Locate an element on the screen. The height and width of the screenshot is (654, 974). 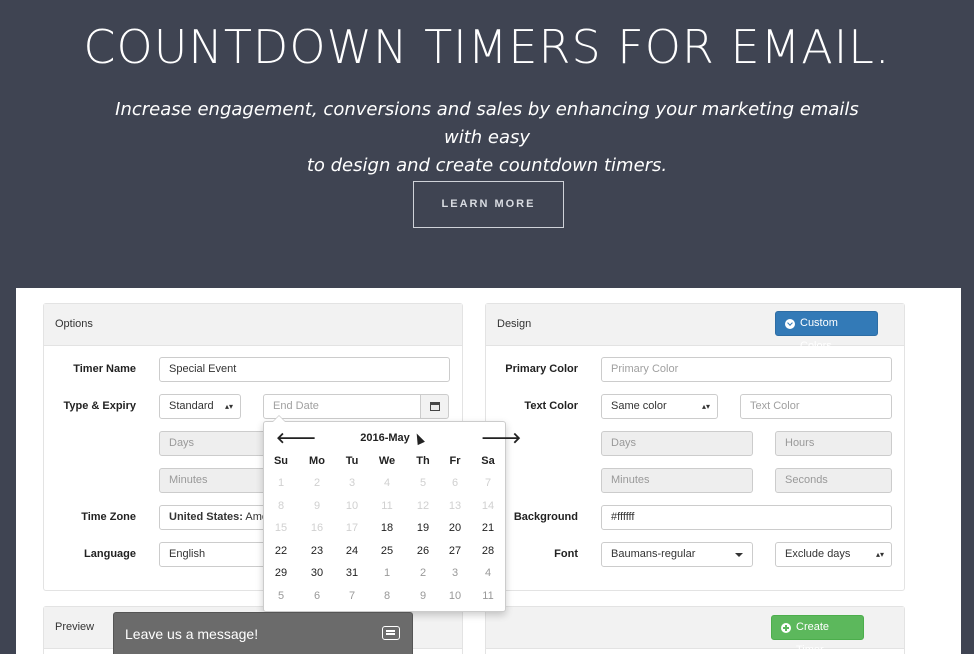
design-days-input: Days is located at coordinates (677, 443).